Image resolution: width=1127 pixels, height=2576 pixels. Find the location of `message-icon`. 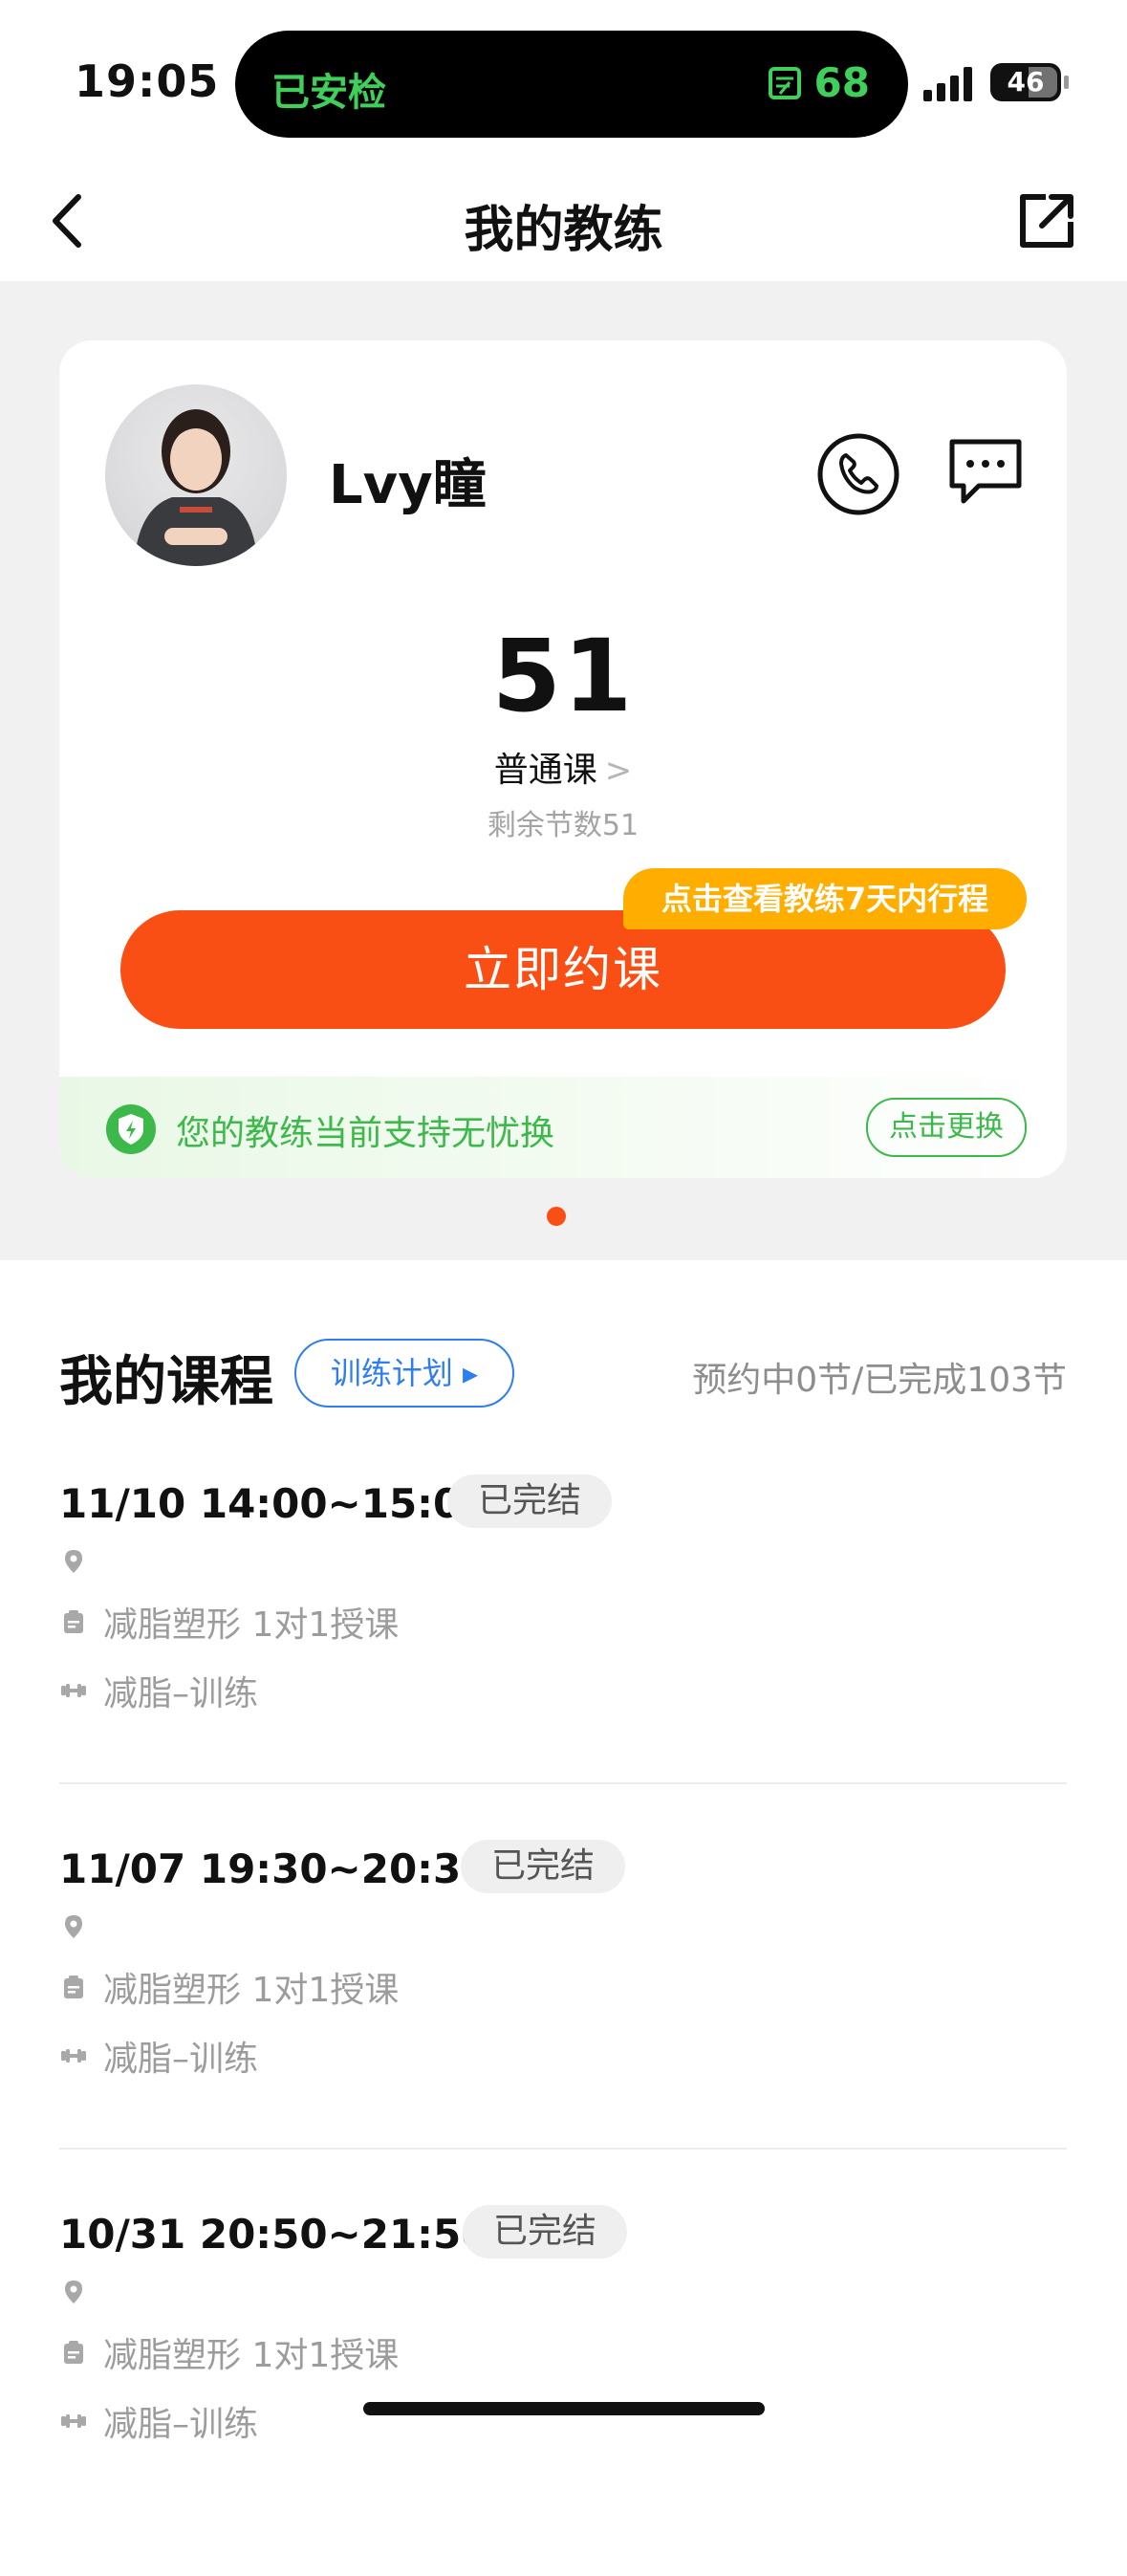

message-icon is located at coordinates (986, 472).